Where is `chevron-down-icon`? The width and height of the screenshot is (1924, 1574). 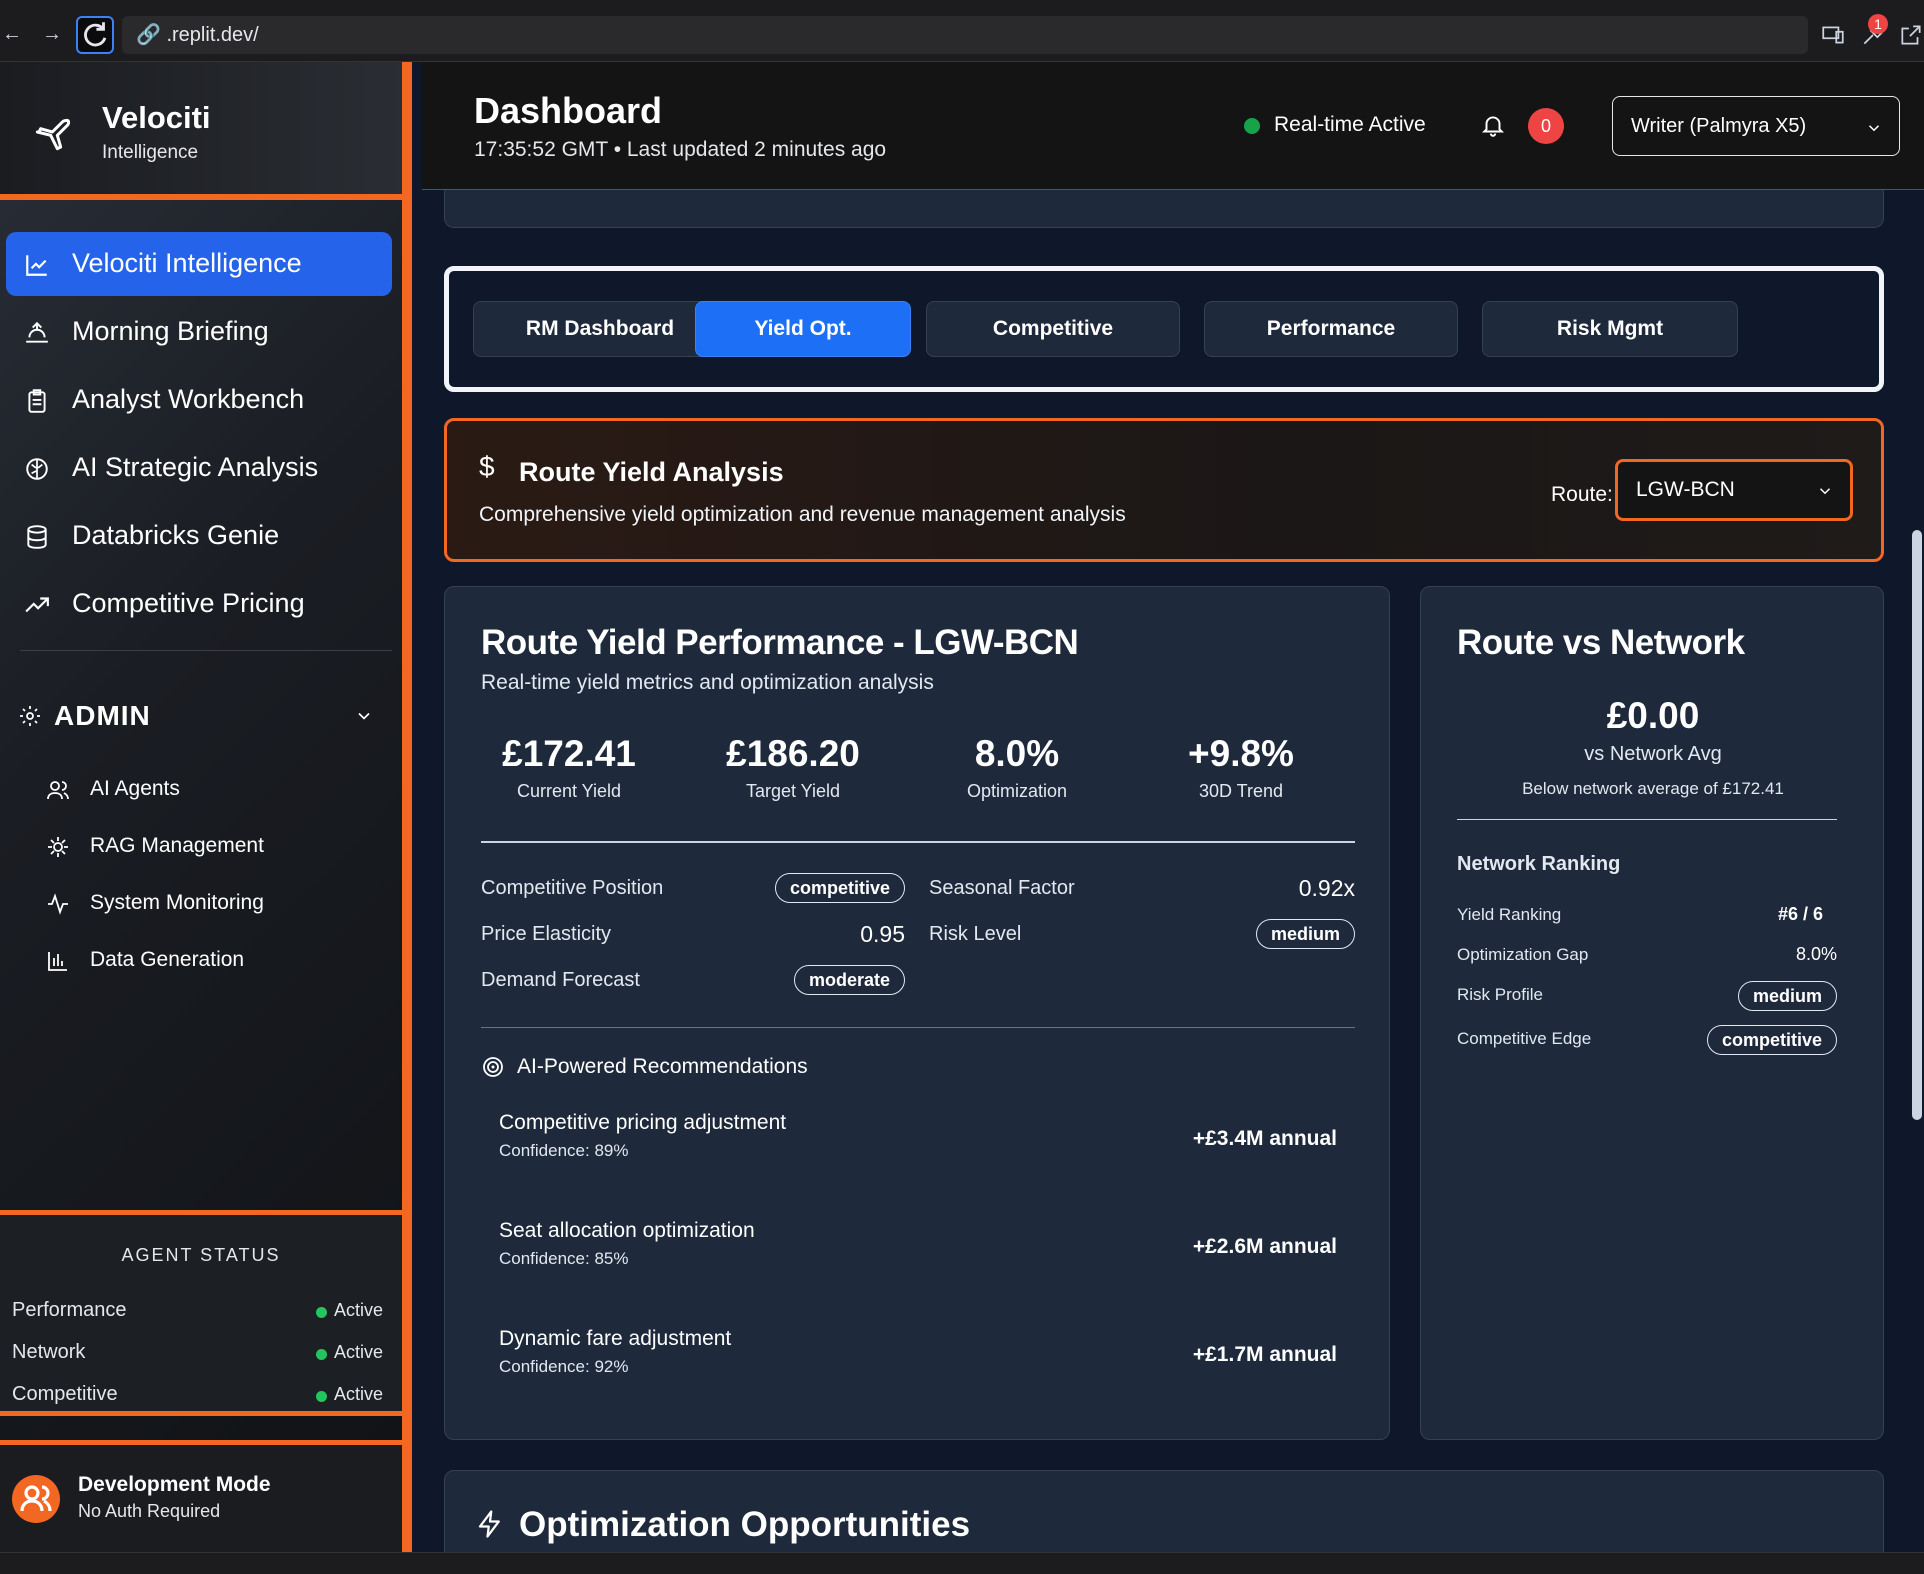 chevron-down-icon is located at coordinates (1874, 128).